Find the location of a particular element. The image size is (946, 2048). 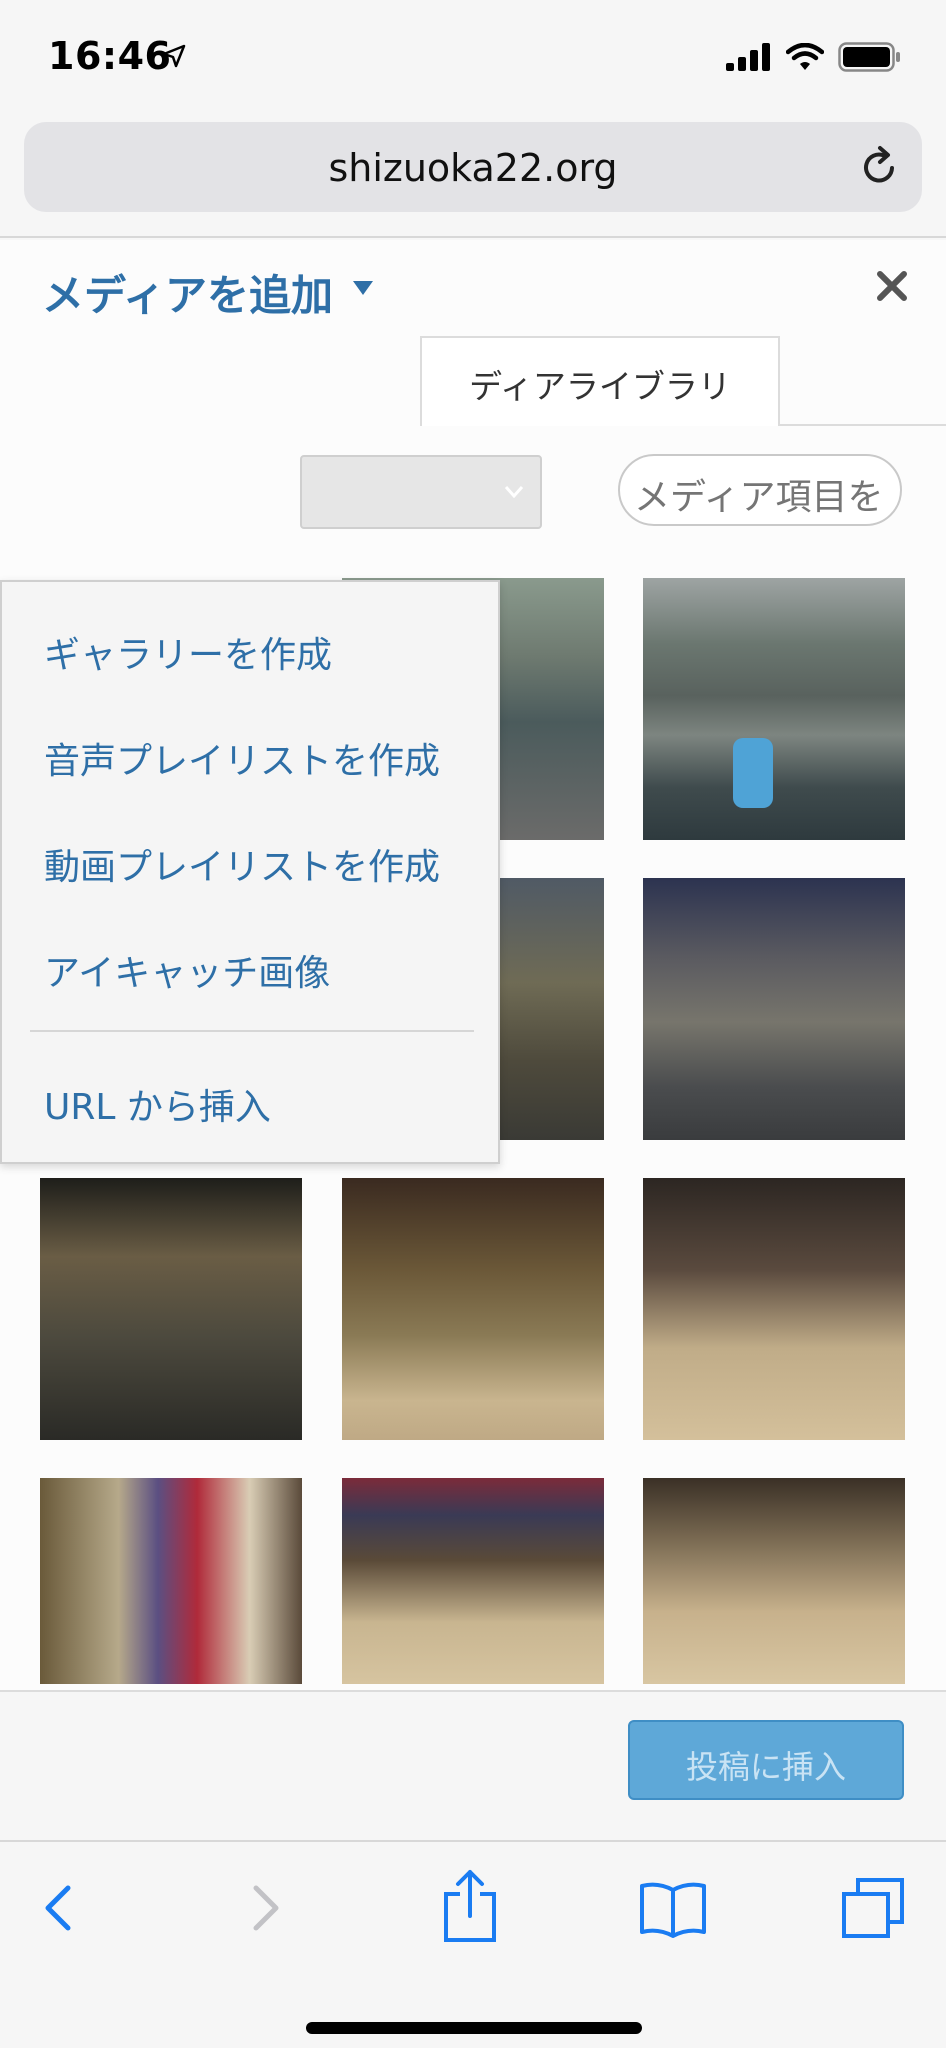

wifi-icon is located at coordinates (805, 56).